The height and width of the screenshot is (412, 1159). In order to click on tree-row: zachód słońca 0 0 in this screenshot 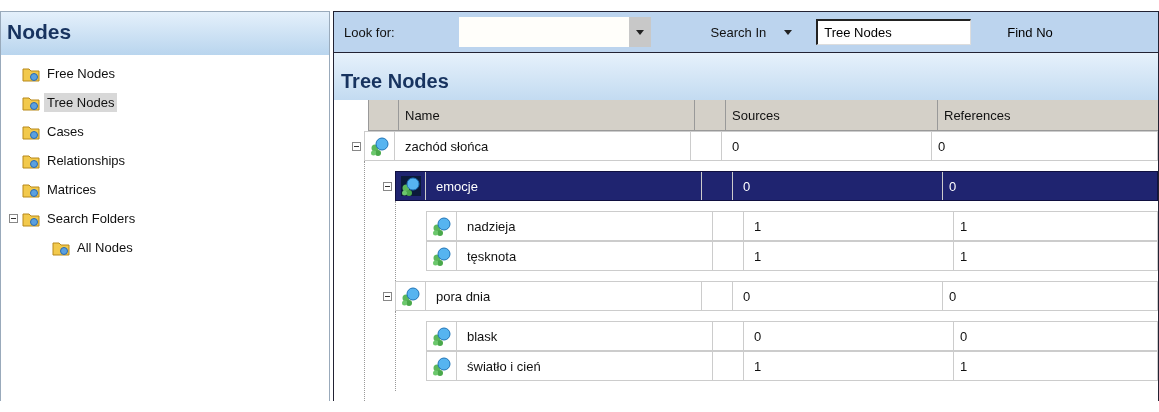, I will do `click(761, 146)`.